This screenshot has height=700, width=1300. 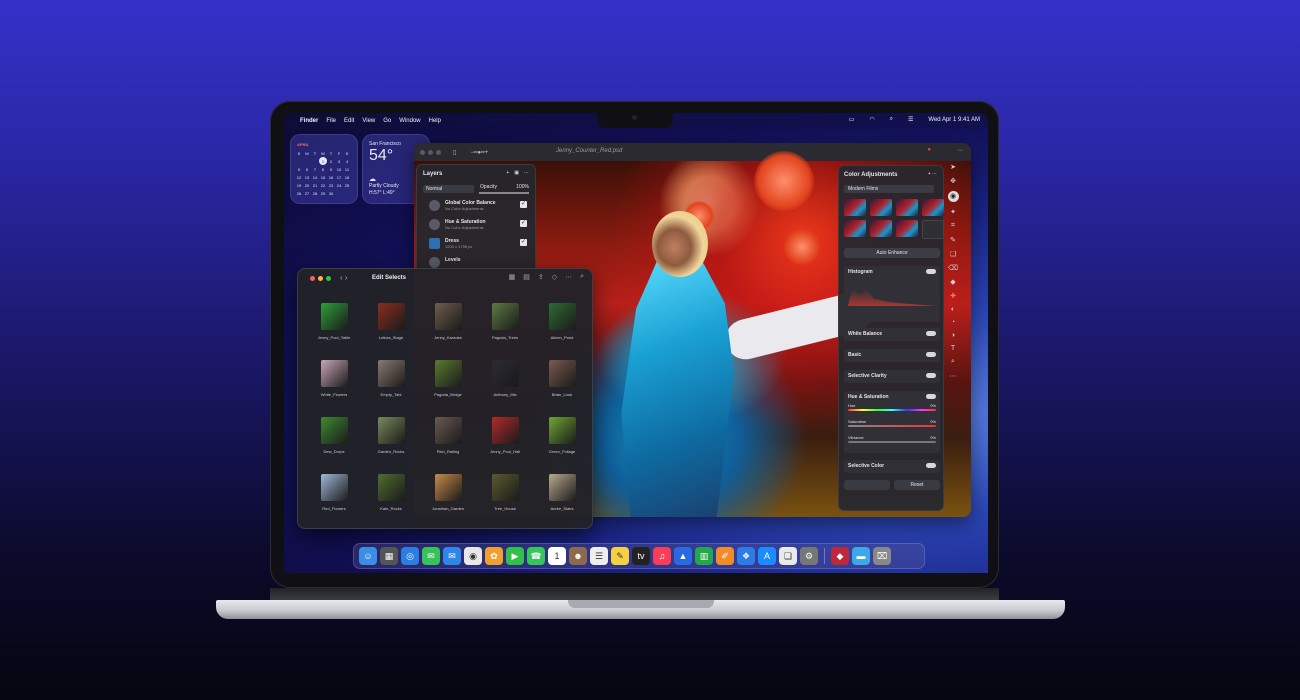 I want to click on back-icon: ‹, so click(x=341, y=277).